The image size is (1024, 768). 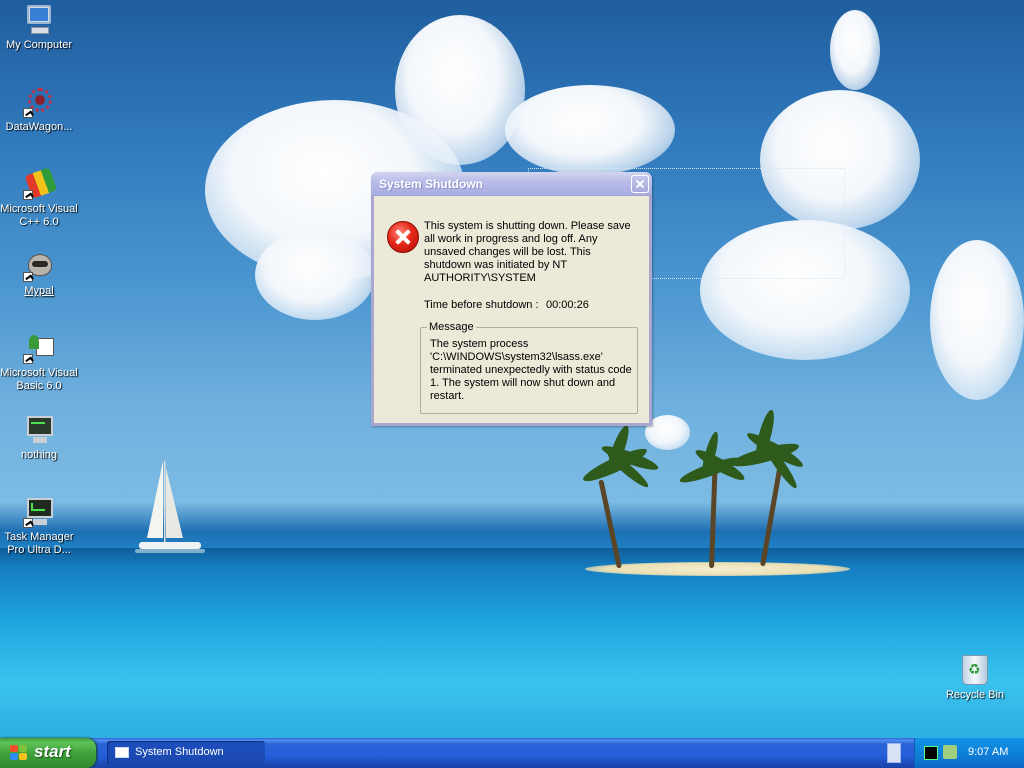 What do you see at coordinates (451, 327) in the screenshot?
I see `message-group-label: Message` at bounding box center [451, 327].